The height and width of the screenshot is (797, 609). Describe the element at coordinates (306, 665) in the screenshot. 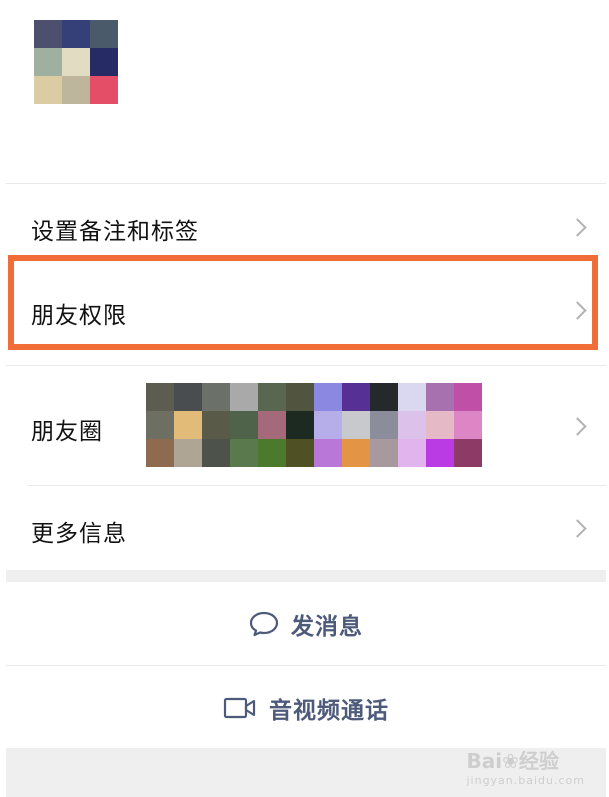

I see `divider` at that location.